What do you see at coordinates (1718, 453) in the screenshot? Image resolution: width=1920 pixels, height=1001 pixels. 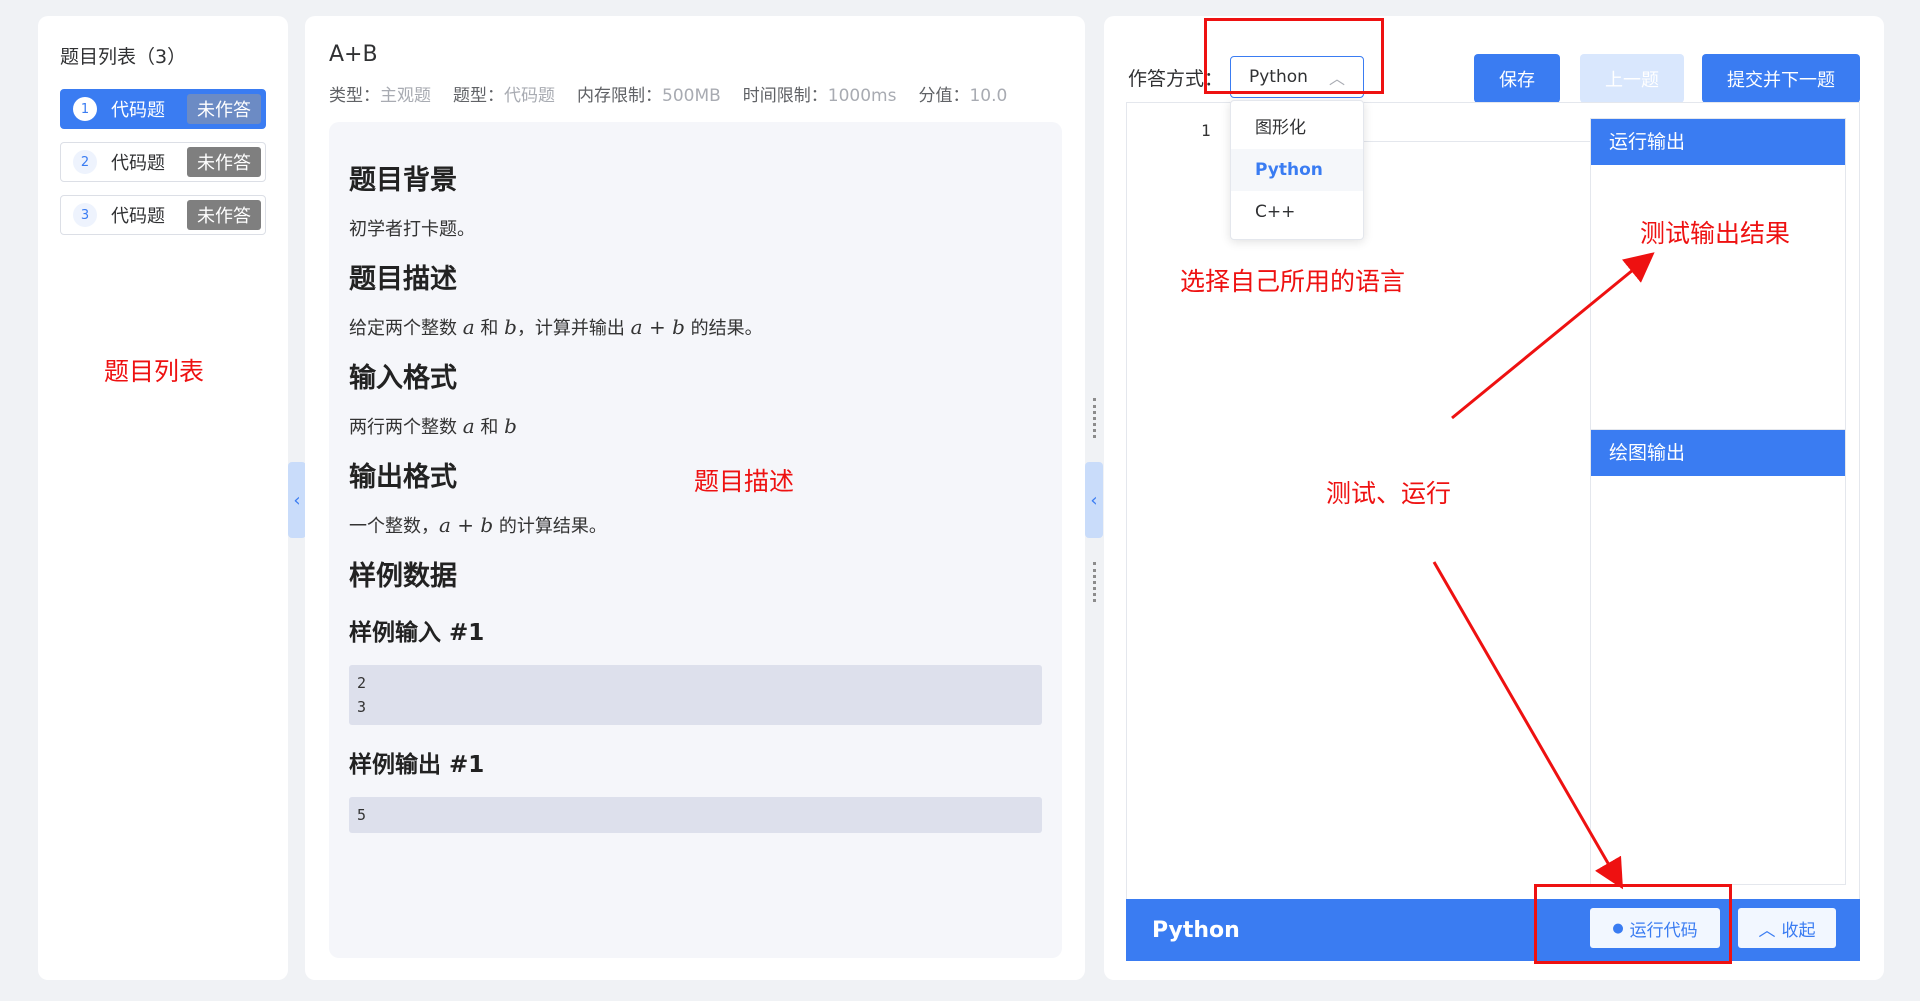 I see `draw-output-title: 绘图输出` at bounding box center [1718, 453].